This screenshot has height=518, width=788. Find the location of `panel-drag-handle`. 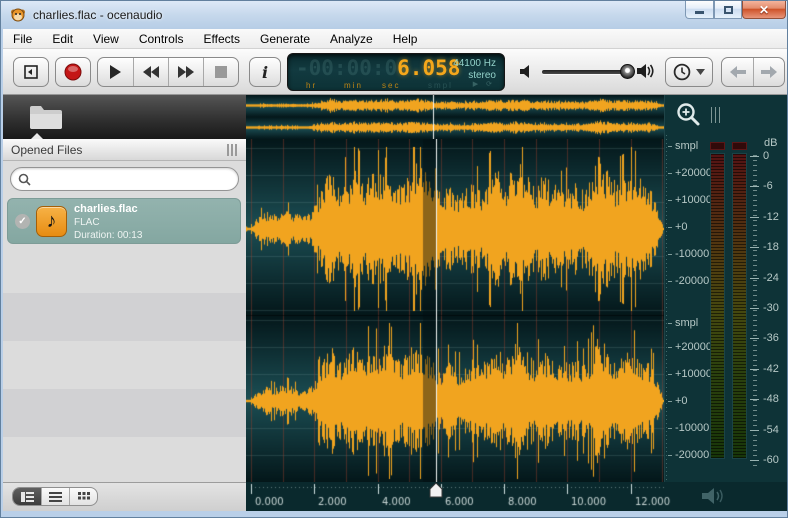

panel-drag-handle is located at coordinates (233, 150).